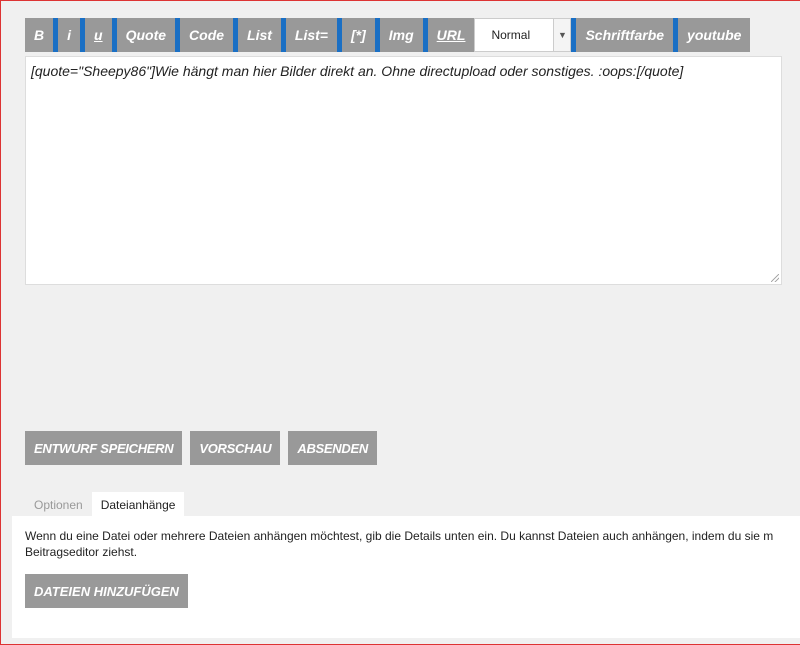  Describe the element at coordinates (209, 35) in the screenshot. I see `code-button: Code` at that location.